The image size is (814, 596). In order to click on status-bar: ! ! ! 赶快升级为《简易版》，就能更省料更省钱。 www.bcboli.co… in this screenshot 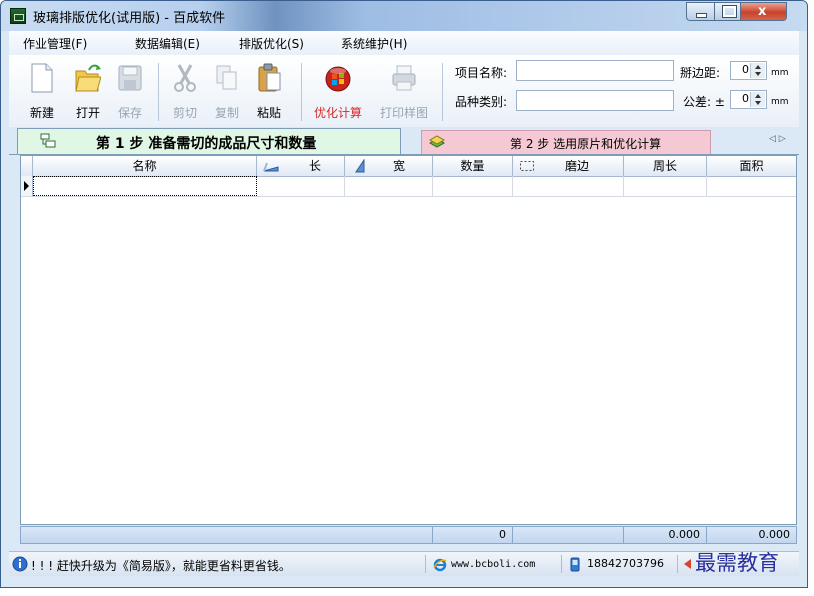, I will do `click(404, 563)`.